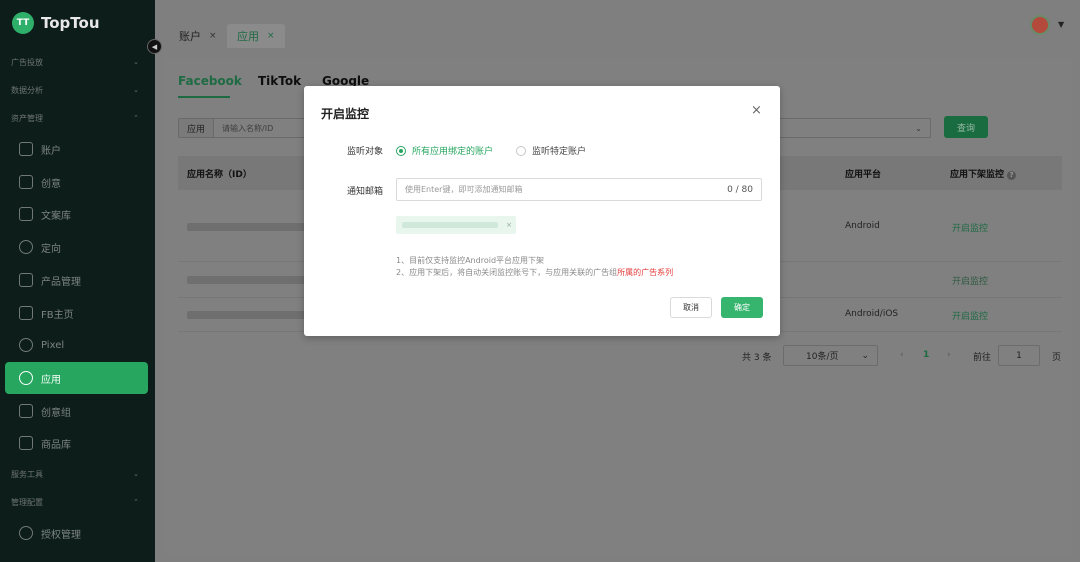  I want to click on sidebar-item-label: FB主页, so click(57, 315).